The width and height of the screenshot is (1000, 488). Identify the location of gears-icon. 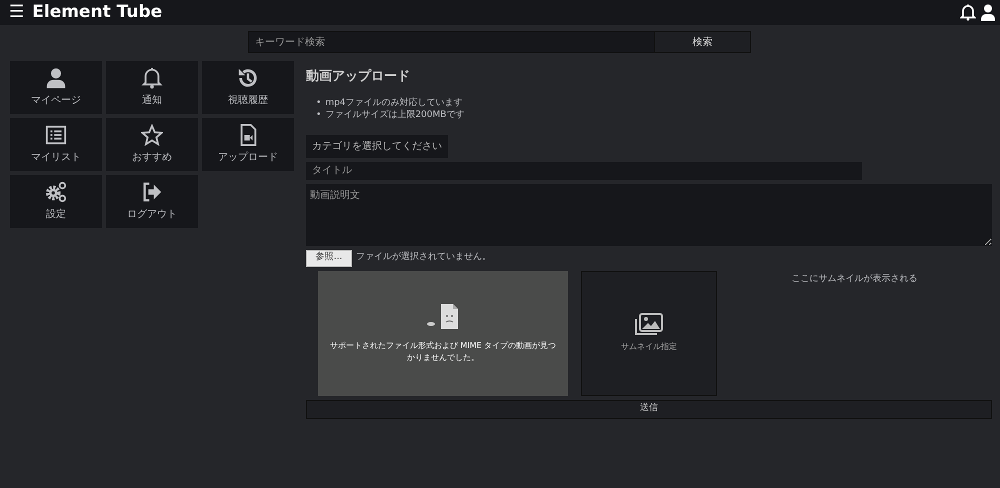
(56, 192).